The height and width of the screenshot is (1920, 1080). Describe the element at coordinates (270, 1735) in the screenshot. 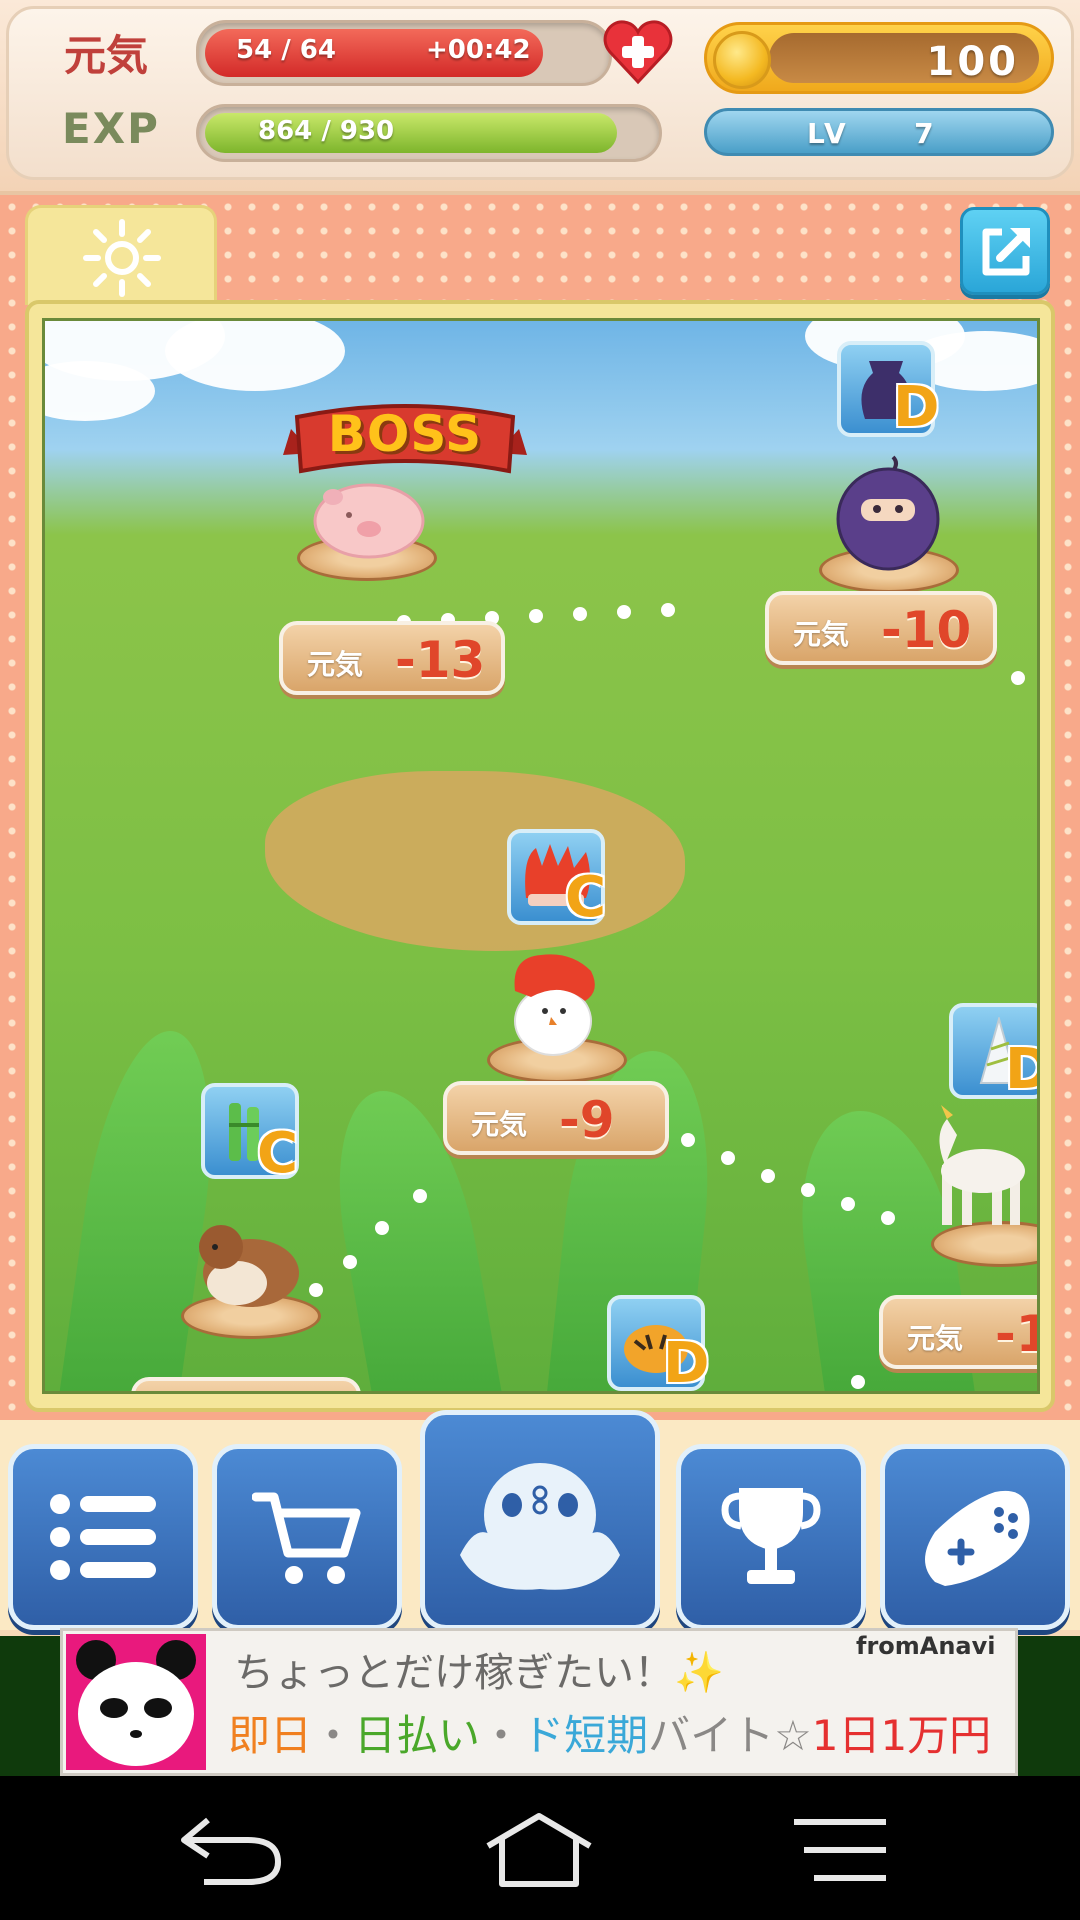

I see `ad-text-sameday: 即日` at that location.